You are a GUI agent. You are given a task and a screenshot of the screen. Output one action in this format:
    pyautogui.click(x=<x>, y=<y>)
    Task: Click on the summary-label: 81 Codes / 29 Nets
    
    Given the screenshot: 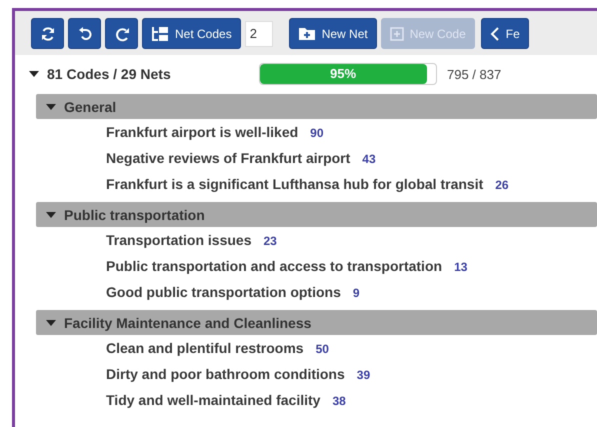 What is the action you would take?
    pyautogui.click(x=109, y=74)
    